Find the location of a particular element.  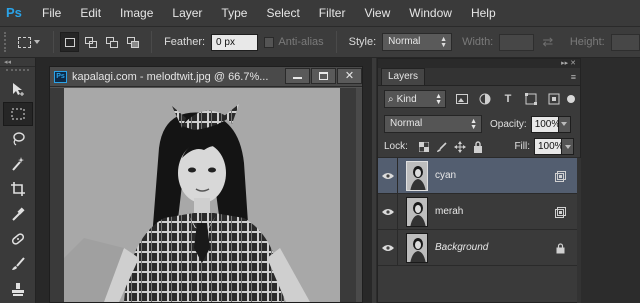

subtract-selection-icon is located at coordinates (112, 42).